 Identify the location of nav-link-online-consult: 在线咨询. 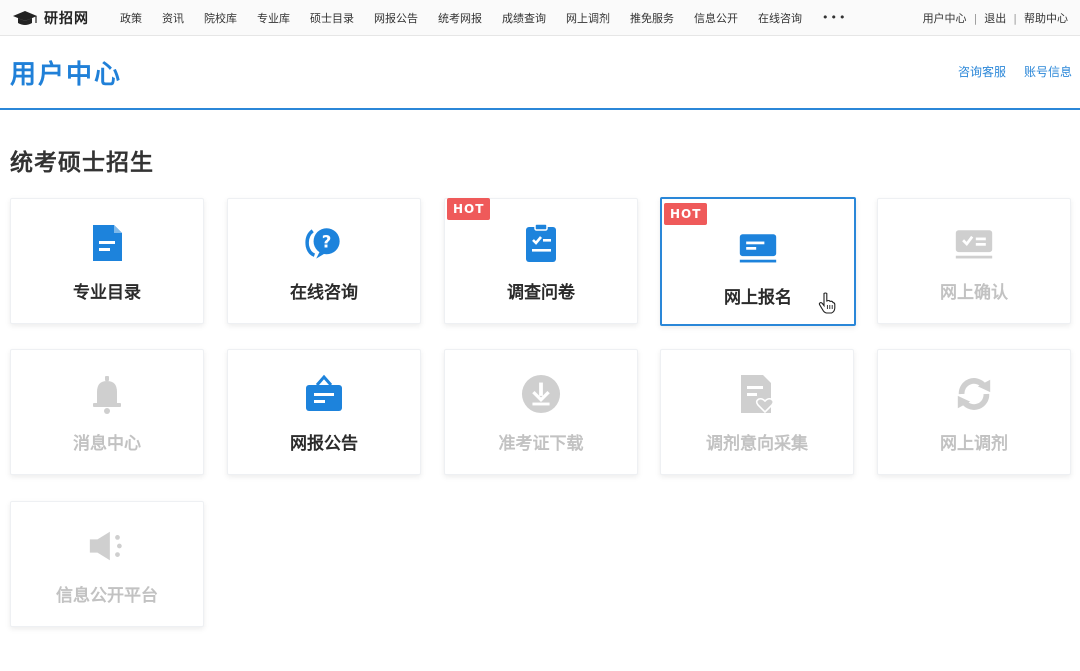
(780, 18).